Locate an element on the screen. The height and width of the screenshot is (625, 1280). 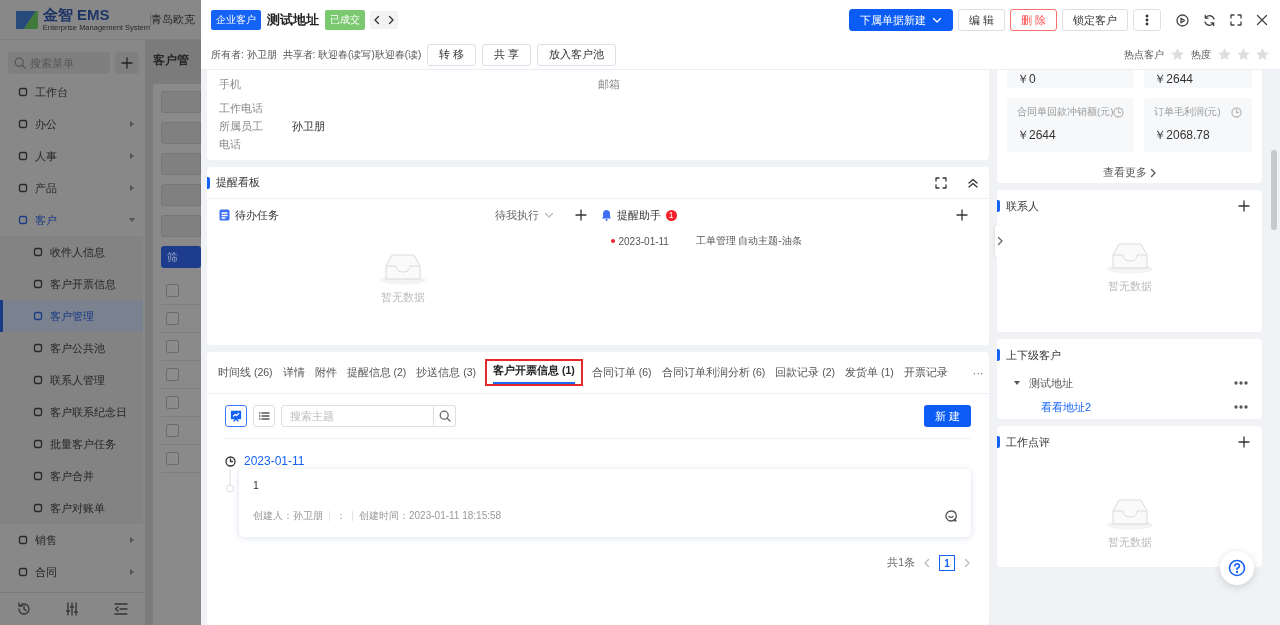
search-field: 搜索主题 is located at coordinates (357, 416).